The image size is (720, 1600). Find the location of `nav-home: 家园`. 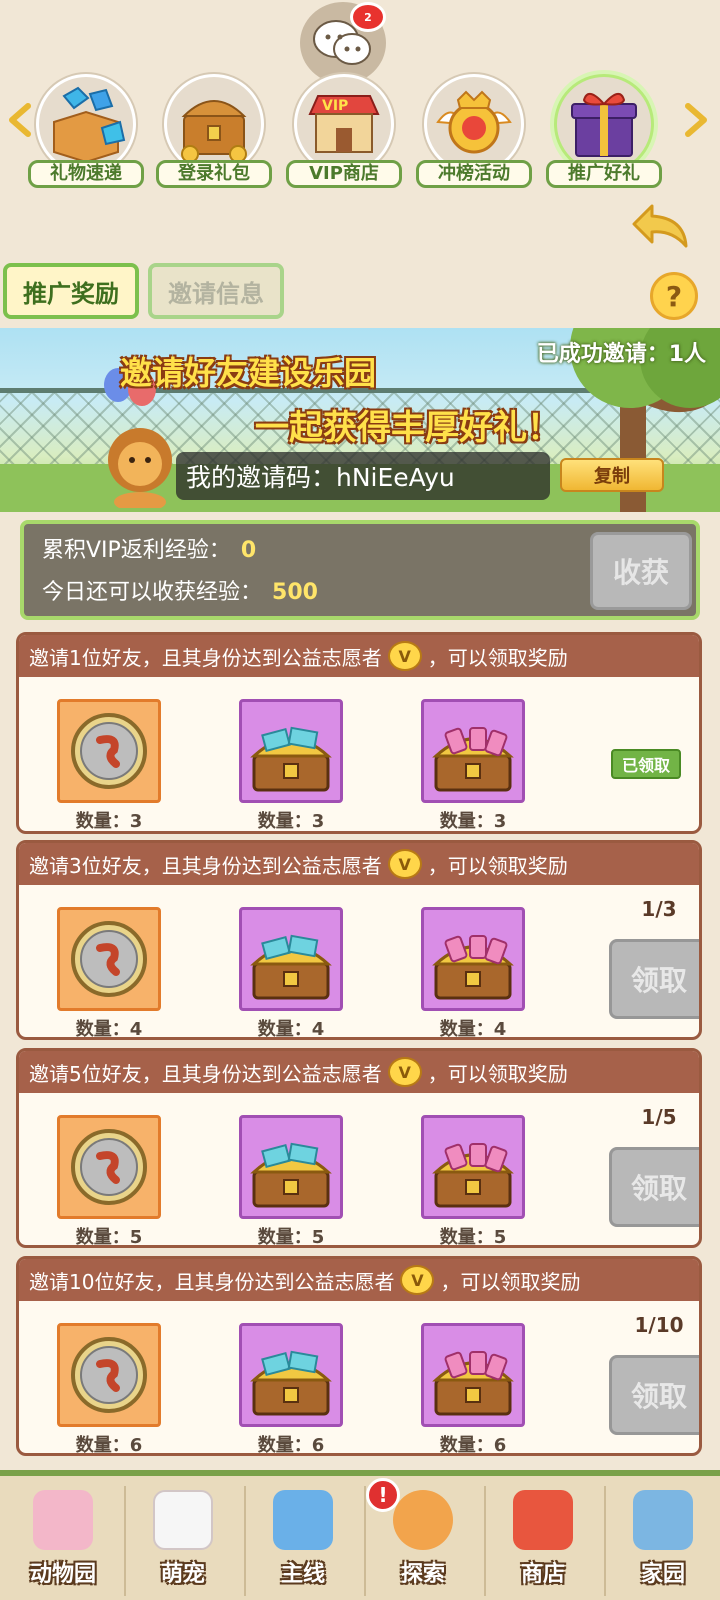

nav-home: 家园 is located at coordinates (663, 1542).